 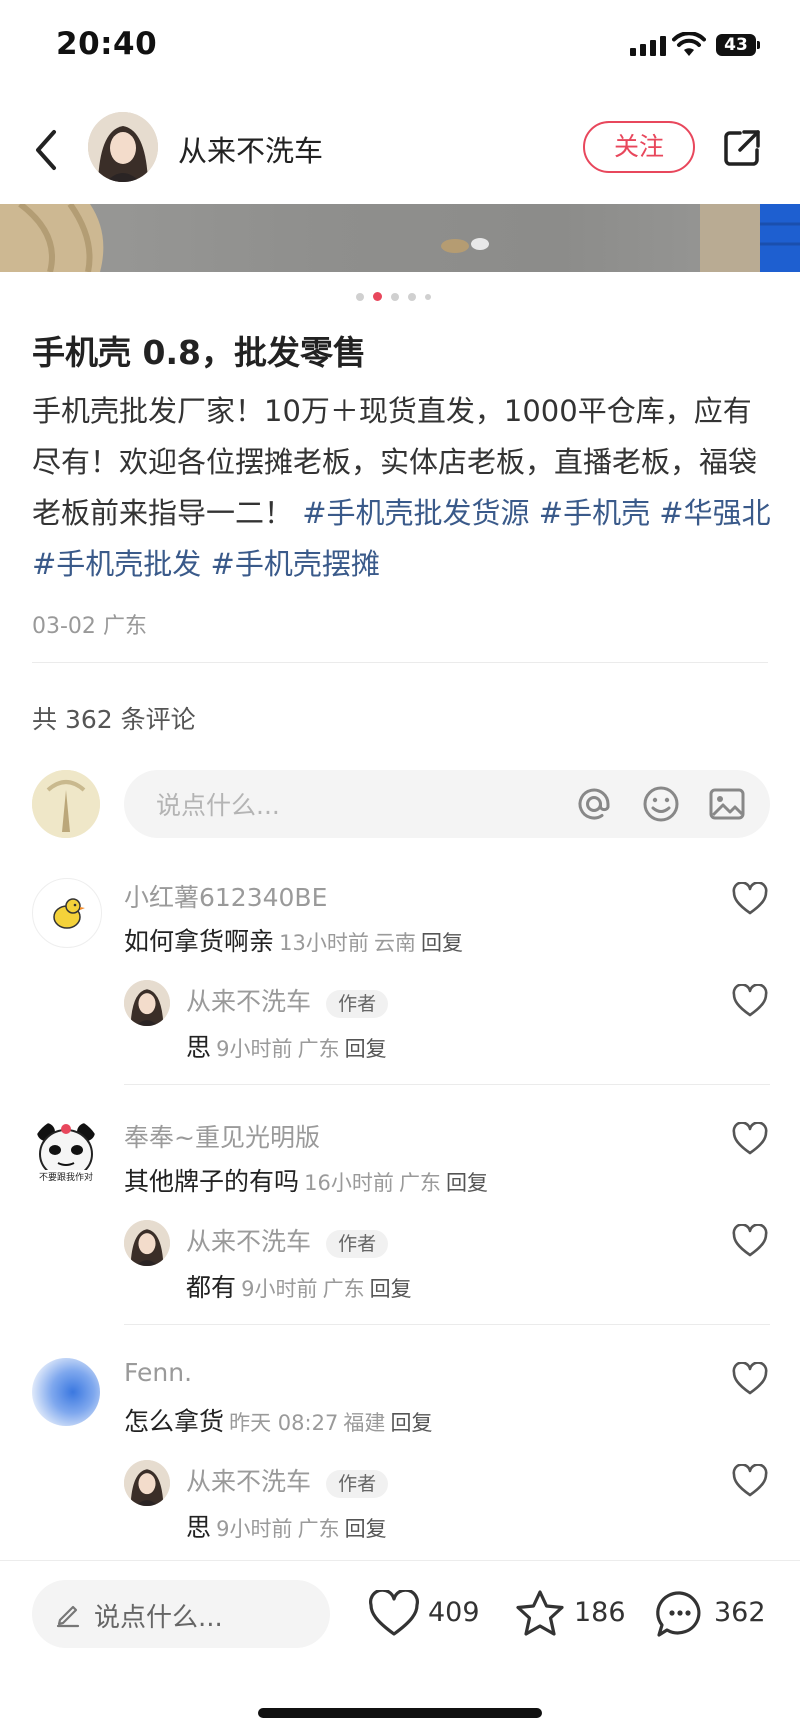 I want to click on comment-time: 13小时前, so click(x=324, y=943).